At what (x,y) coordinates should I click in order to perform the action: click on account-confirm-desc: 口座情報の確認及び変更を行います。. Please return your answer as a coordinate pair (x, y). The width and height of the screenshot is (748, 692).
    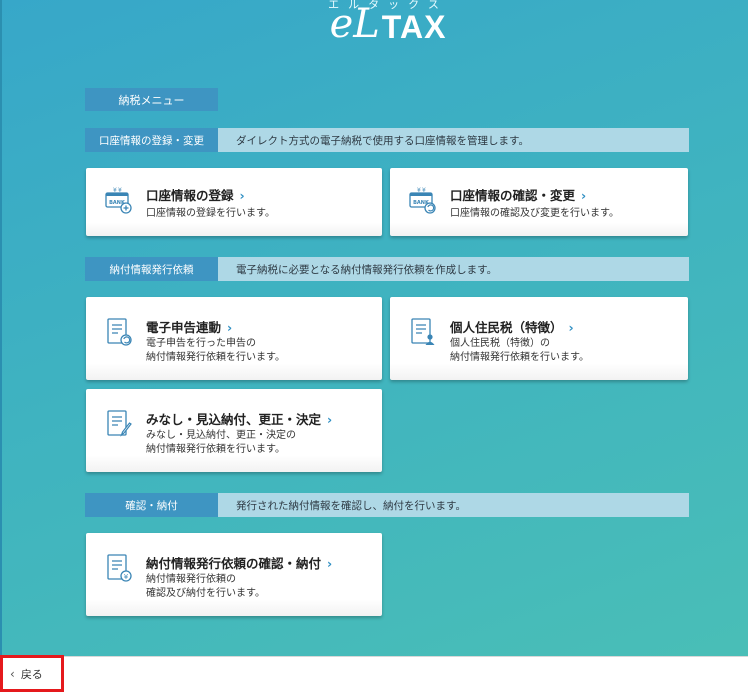
    Looking at the image, I should click on (534, 213).